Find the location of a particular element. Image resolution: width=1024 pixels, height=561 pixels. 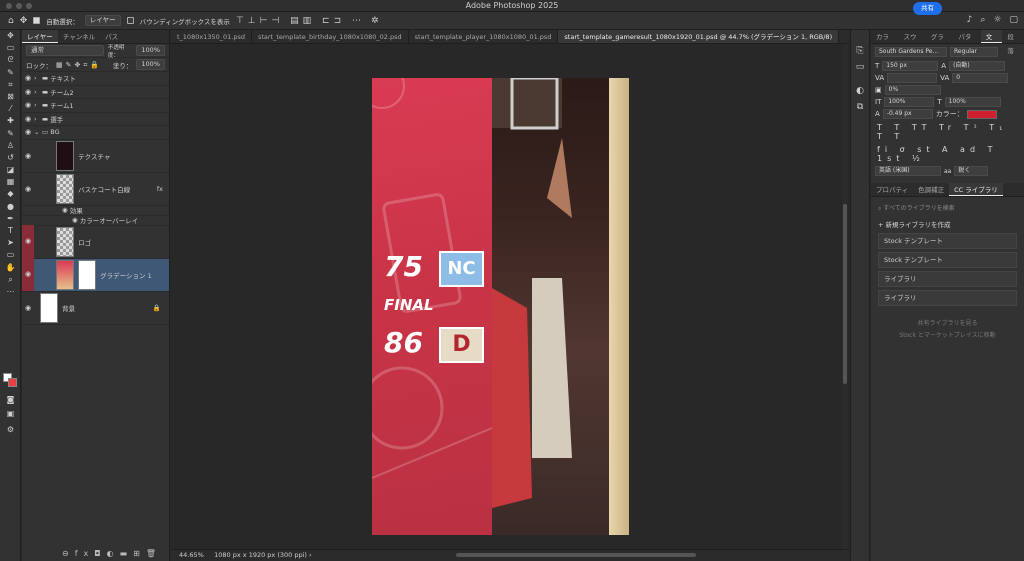

tab-gradients: グラデ is located at coordinates (939, 42).